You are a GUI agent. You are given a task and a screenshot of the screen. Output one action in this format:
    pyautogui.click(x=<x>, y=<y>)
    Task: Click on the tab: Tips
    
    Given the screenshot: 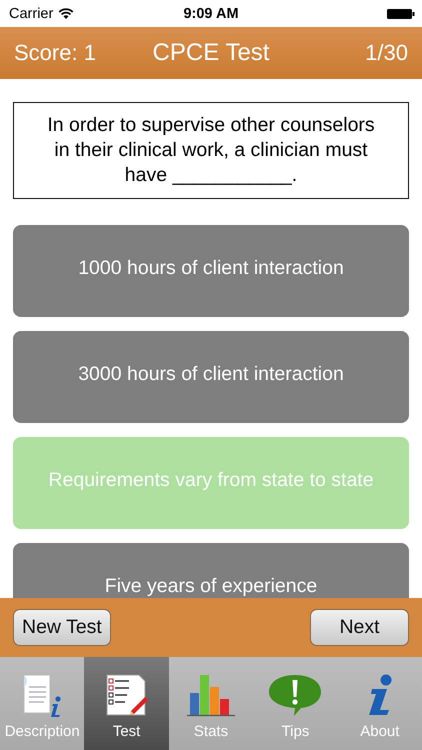 What is the action you would take?
    pyautogui.click(x=295, y=703)
    